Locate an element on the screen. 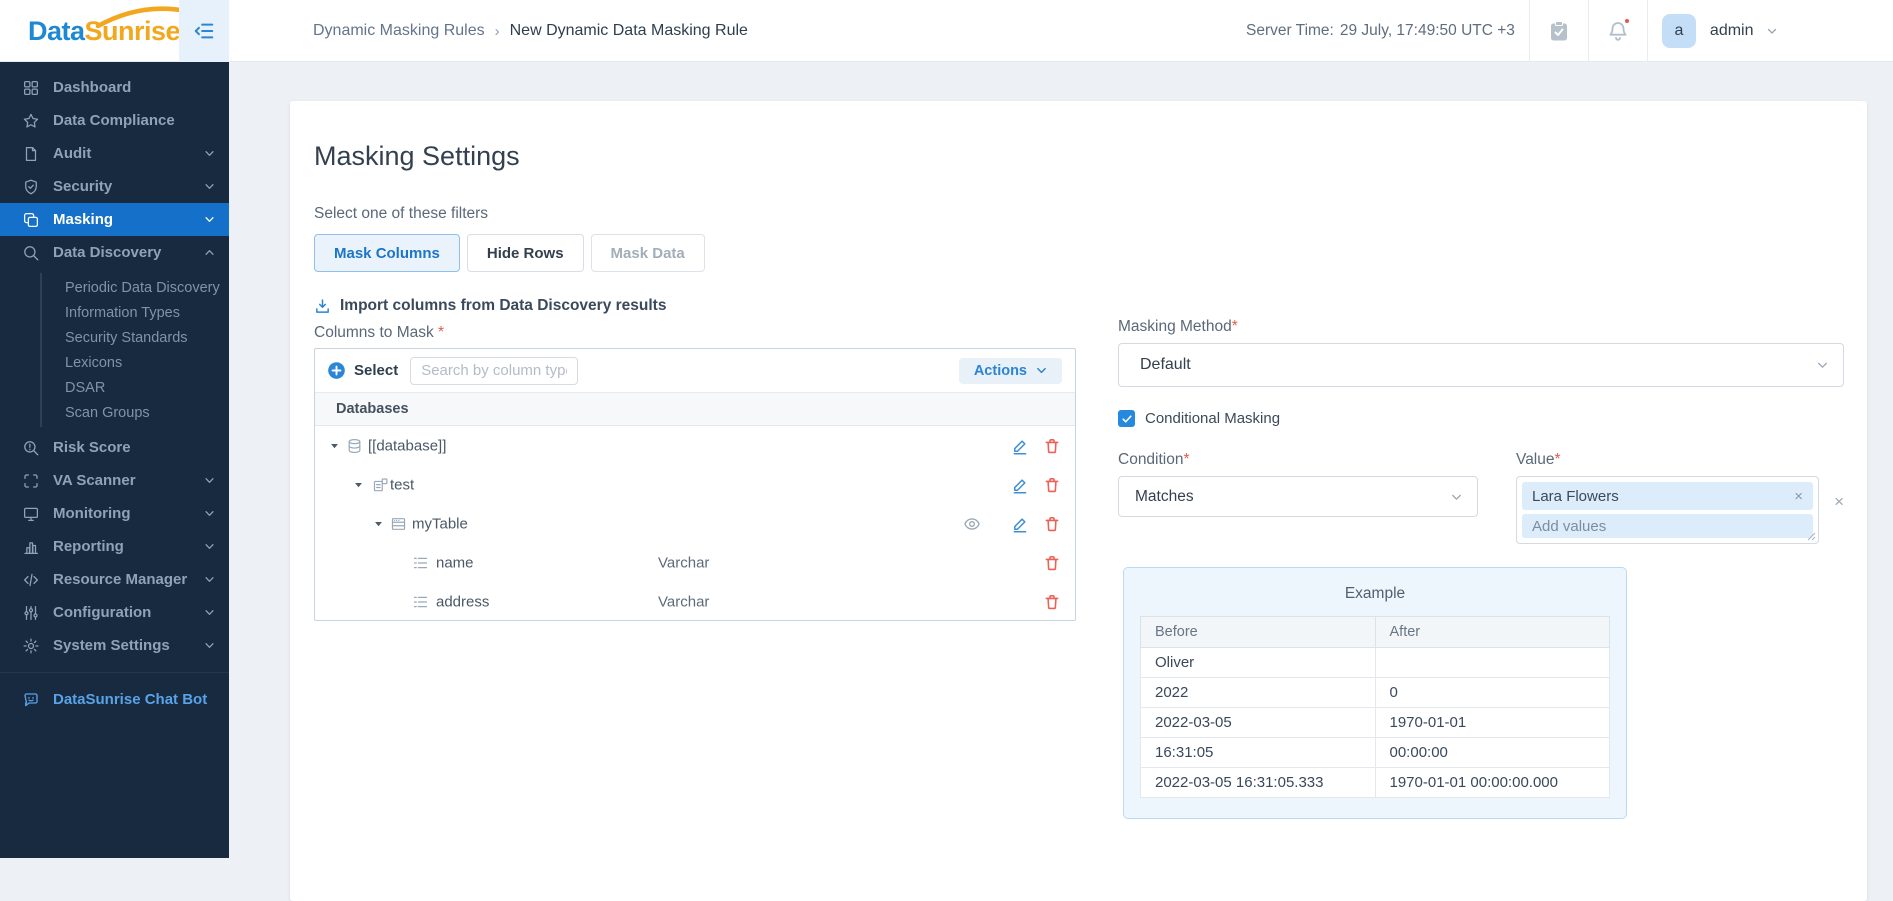  sidebar-subitem-periodic-data-discovery: Periodic Data Discovery is located at coordinates (147, 287).